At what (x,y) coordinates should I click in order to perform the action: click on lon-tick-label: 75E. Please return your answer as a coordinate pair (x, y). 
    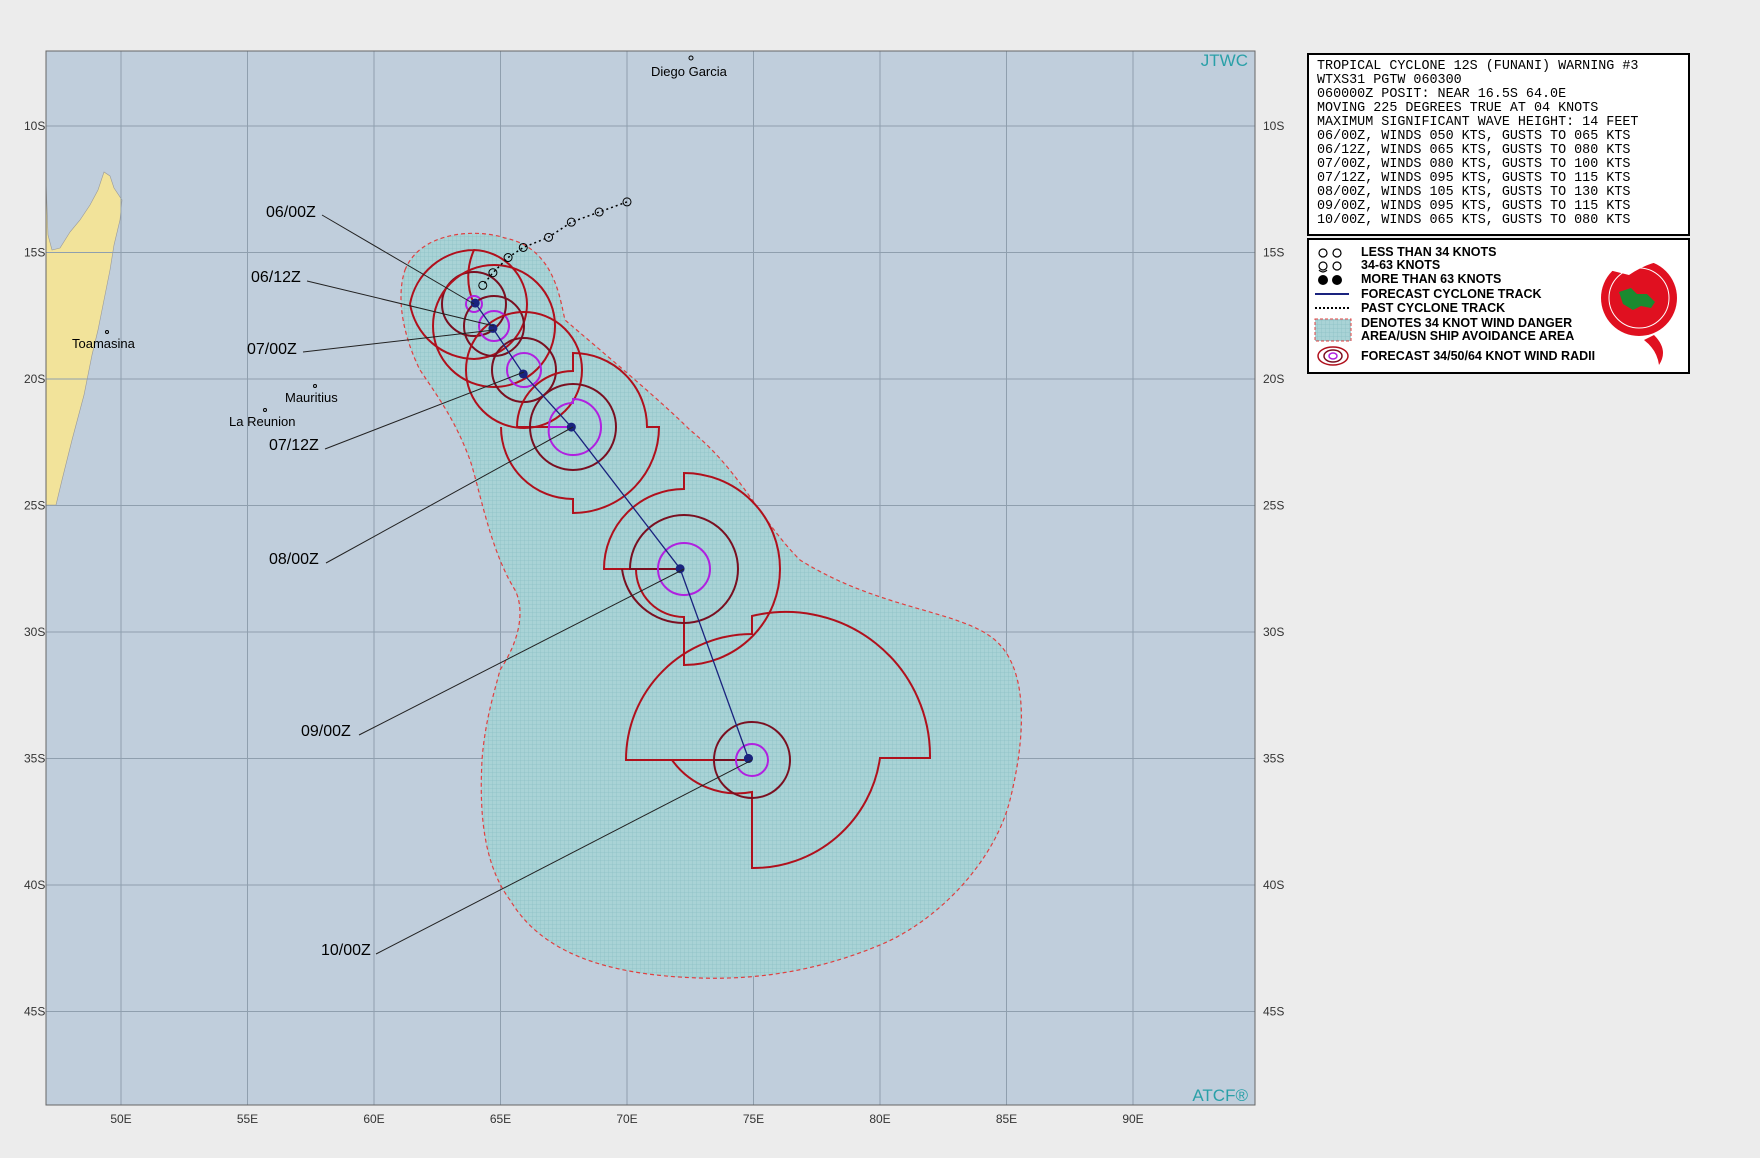
    Looking at the image, I should click on (753, 1119).